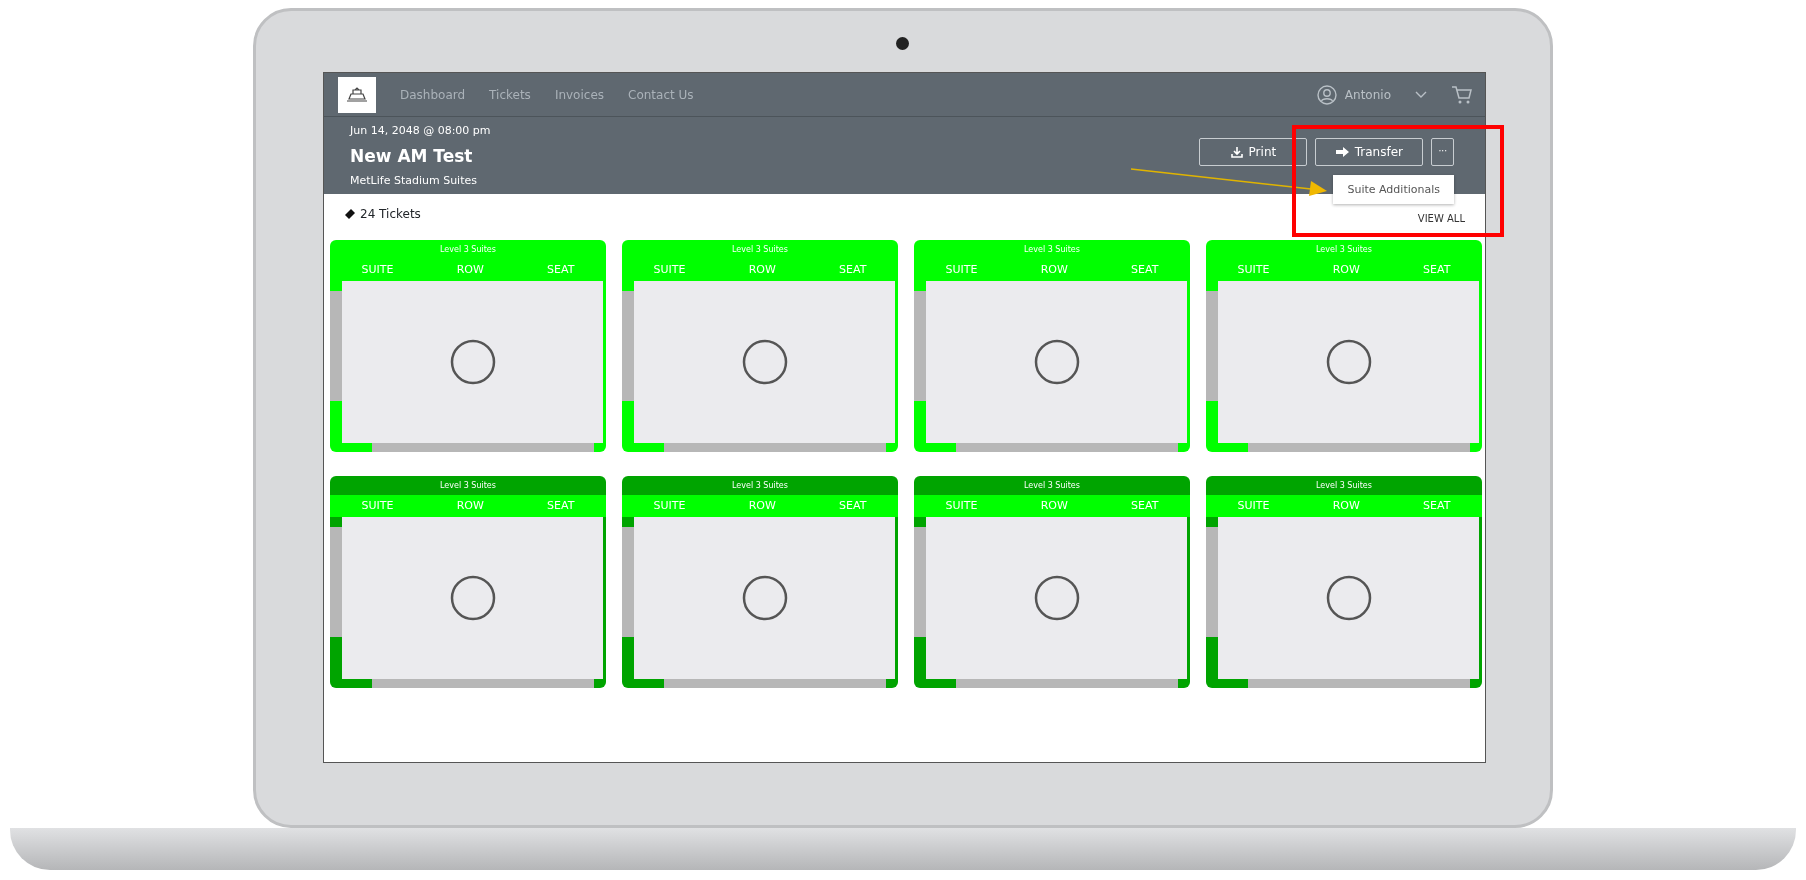 This screenshot has height=880, width=1806. Describe the element at coordinates (414, 181) in the screenshot. I see `event-venue: MetLife Stadium Suites` at that location.